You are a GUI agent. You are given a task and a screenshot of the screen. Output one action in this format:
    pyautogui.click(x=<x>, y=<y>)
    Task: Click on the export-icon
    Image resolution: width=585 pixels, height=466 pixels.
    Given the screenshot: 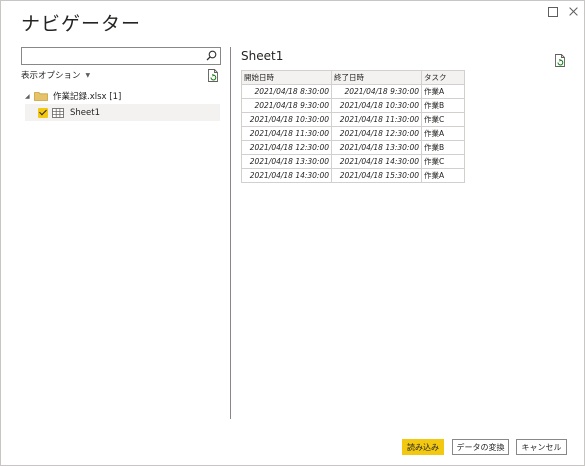 What is the action you would take?
    pyautogui.click(x=560, y=60)
    